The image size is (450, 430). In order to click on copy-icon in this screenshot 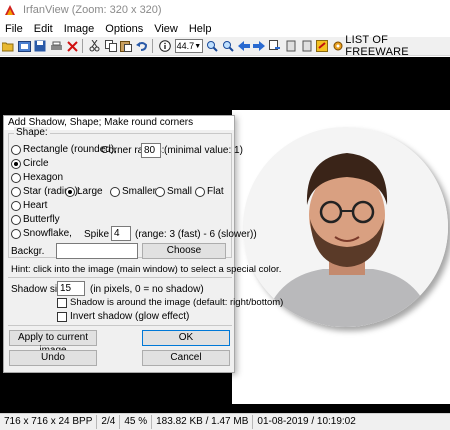, I will do `click(111, 46)`.